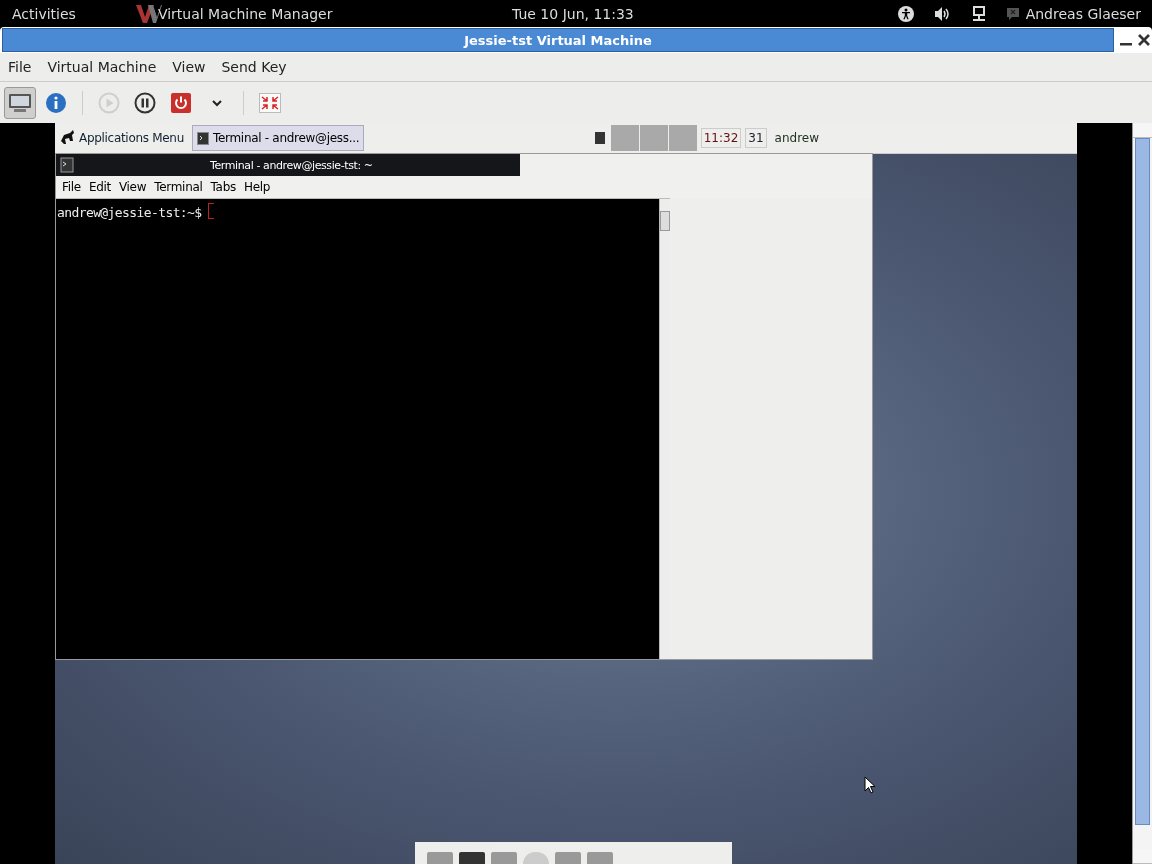  I want to click on clock: Tue 10 Jun, 11:33, so click(573, 13).